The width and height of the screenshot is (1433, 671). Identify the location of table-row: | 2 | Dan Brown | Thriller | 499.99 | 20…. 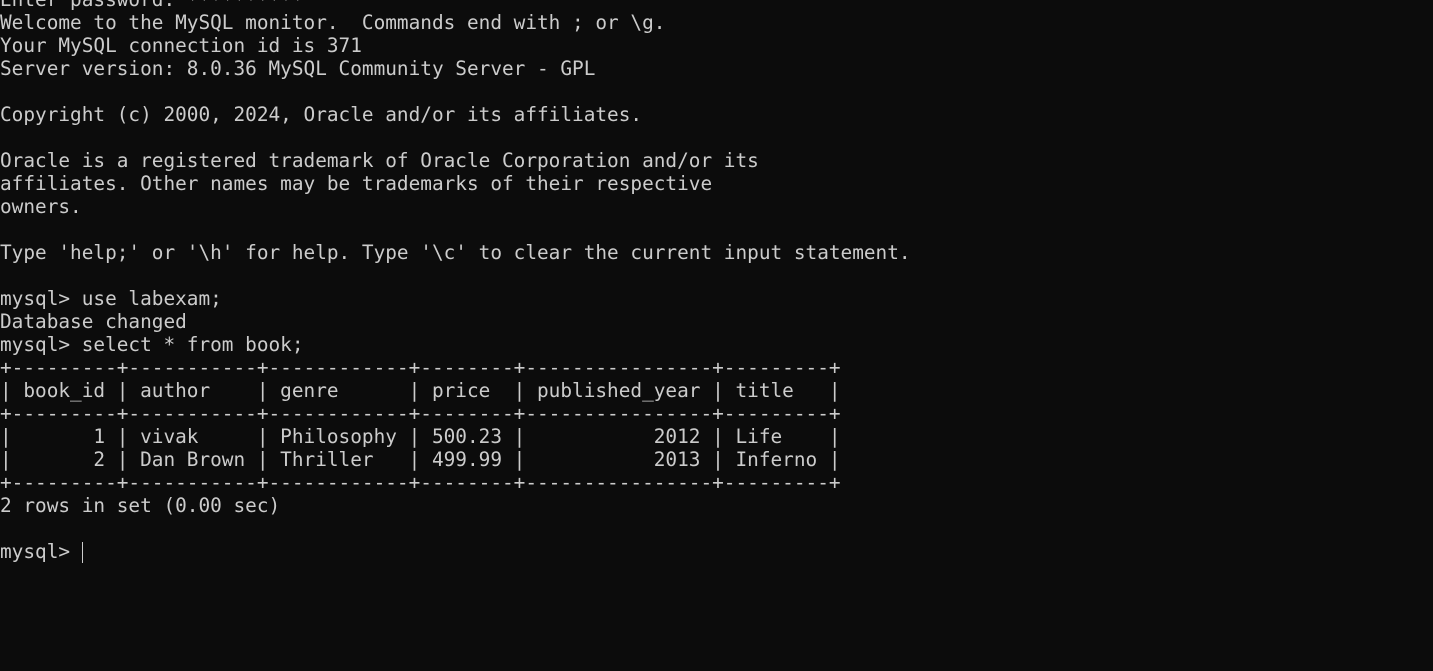
(420, 459).